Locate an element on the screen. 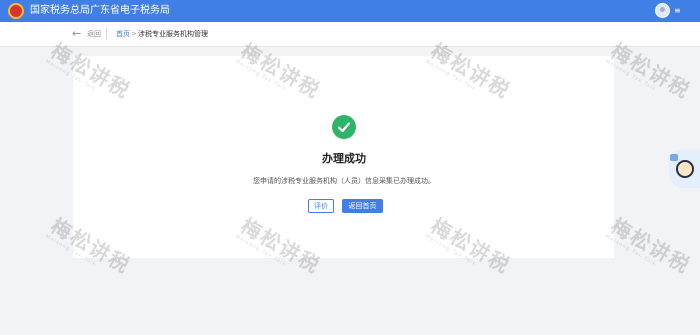 This screenshot has height=335, width=700. user-menu-icon: ≡ is located at coordinates (677, 11).